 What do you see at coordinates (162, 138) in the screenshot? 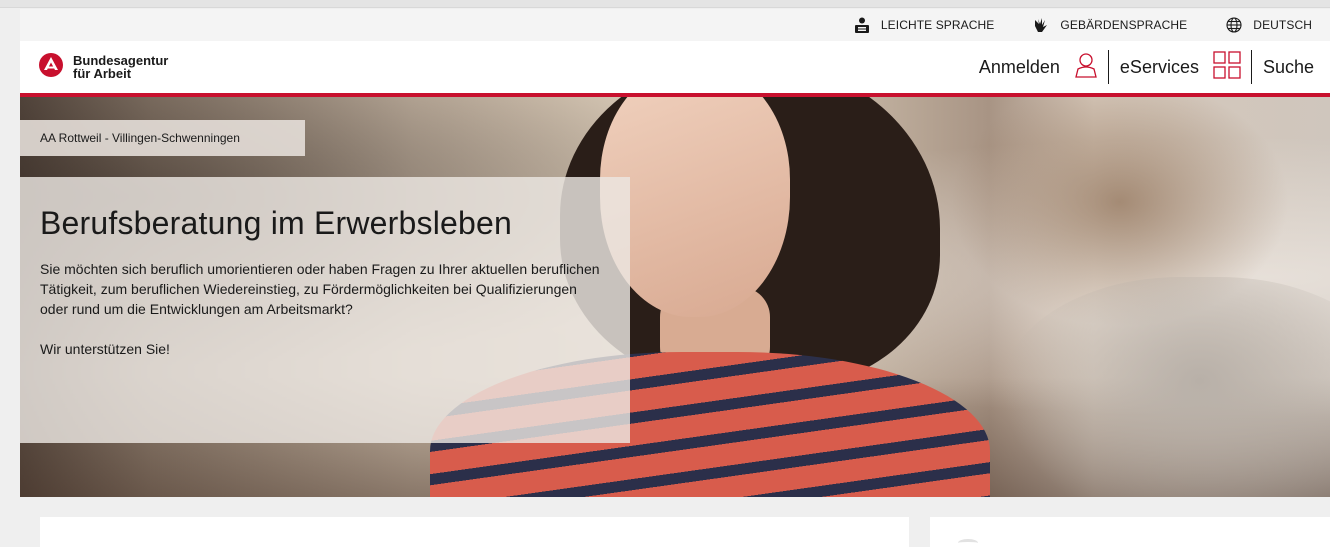
I see `location-badge: AA Rottweil - Villingen-Schwenningen` at bounding box center [162, 138].